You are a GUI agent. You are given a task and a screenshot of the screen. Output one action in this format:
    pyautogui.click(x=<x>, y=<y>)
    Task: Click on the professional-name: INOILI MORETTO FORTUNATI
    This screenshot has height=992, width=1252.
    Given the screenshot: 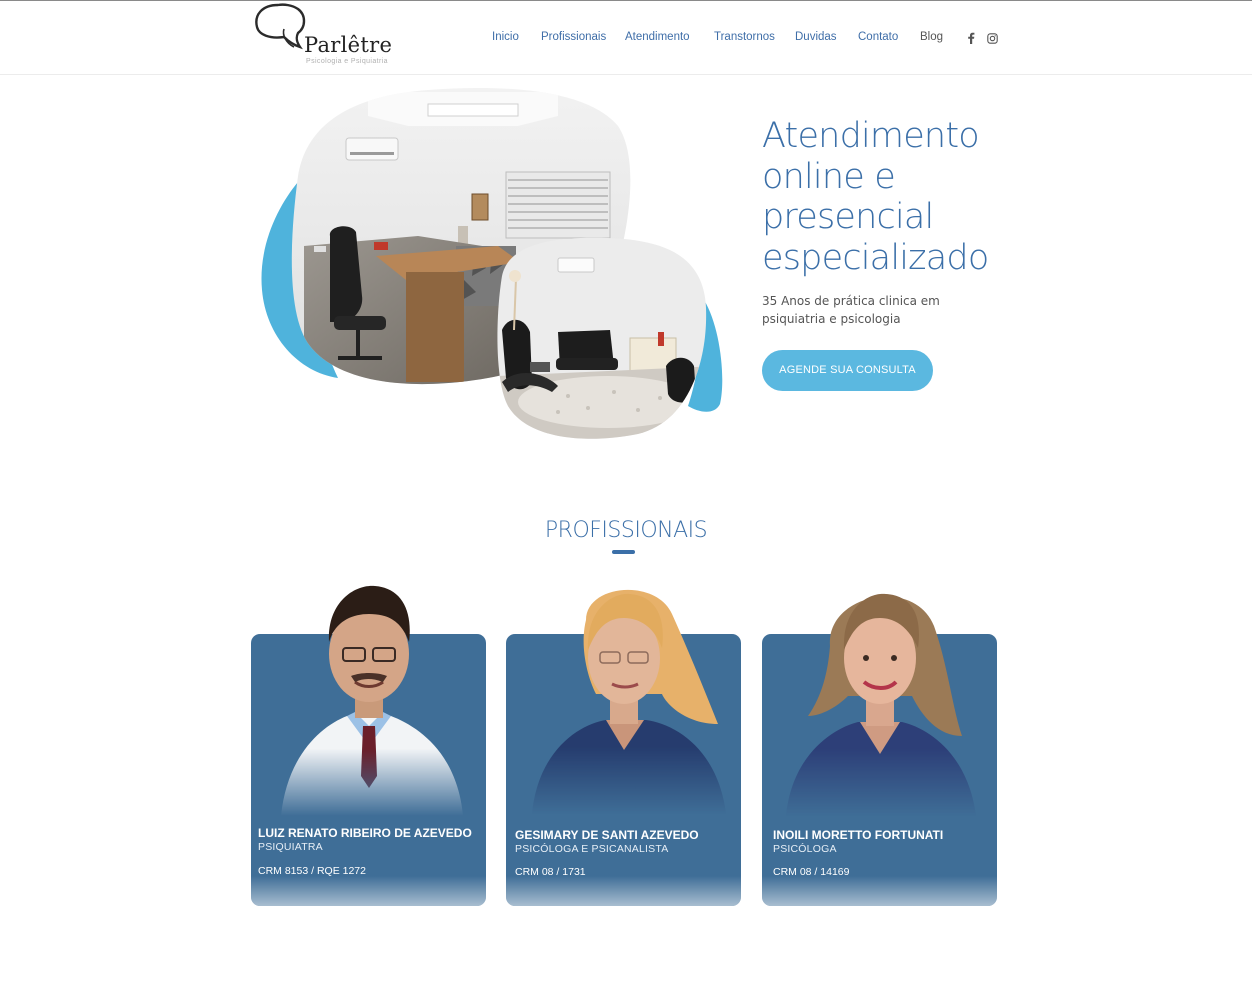 What is the action you would take?
    pyautogui.click(x=858, y=835)
    